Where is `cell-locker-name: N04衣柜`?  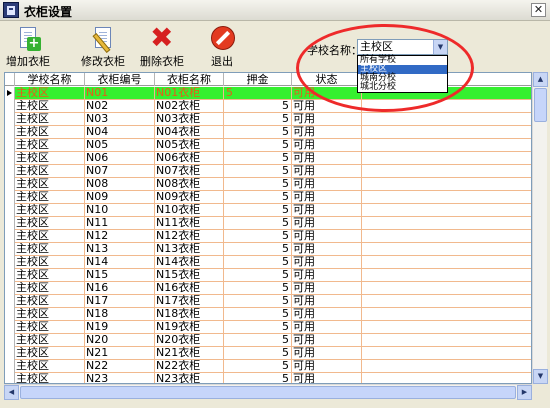
cell-locker-name: N04衣柜 is located at coordinates (189, 132).